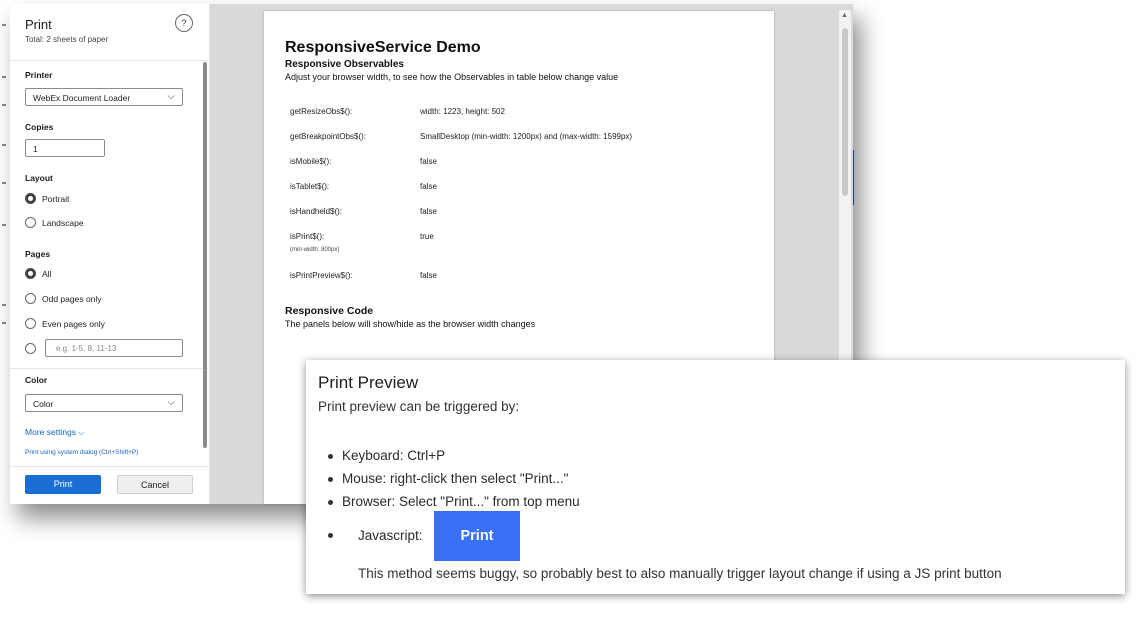  Describe the element at coordinates (383, 47) in the screenshot. I see `page-title: ResponsiveService Demo` at that location.